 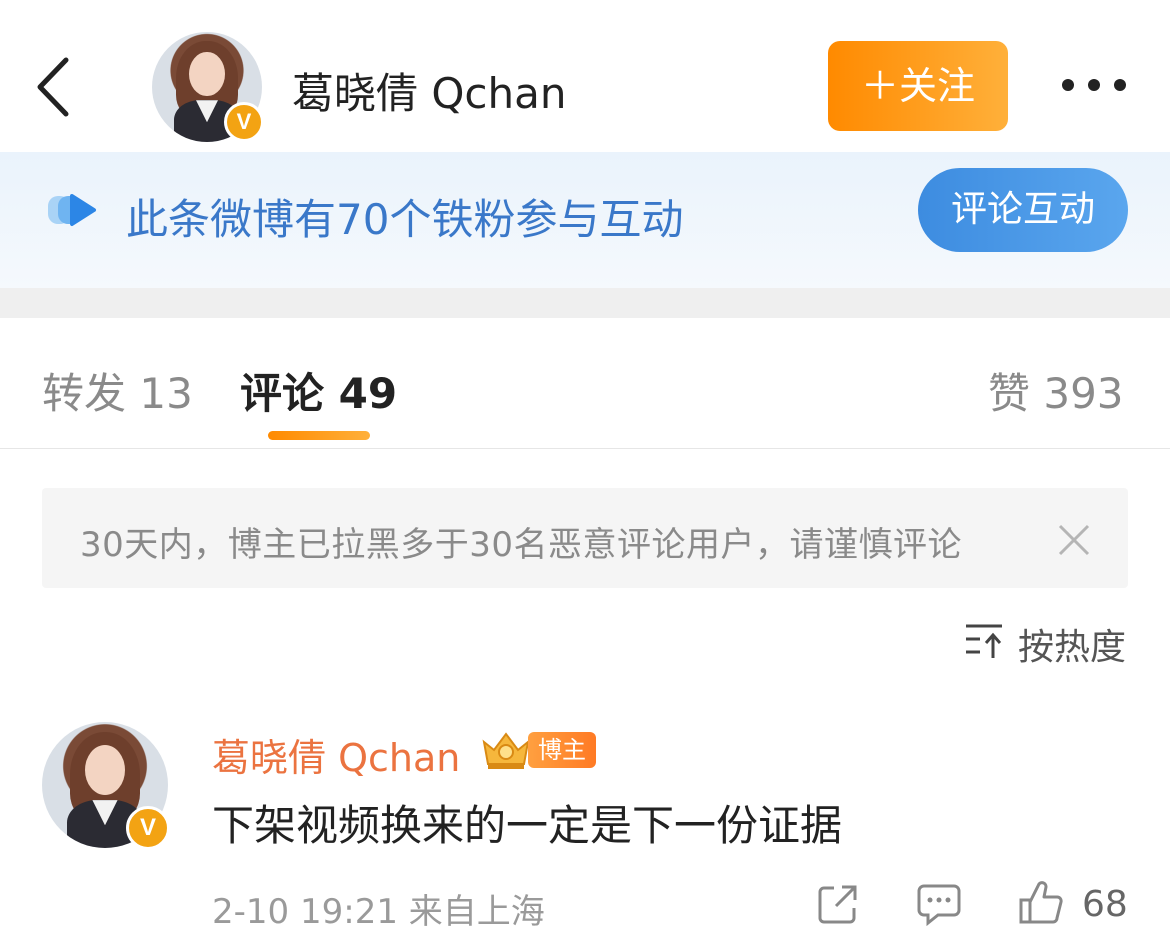 I want to click on active-tab-indicator, so click(x=319, y=435).